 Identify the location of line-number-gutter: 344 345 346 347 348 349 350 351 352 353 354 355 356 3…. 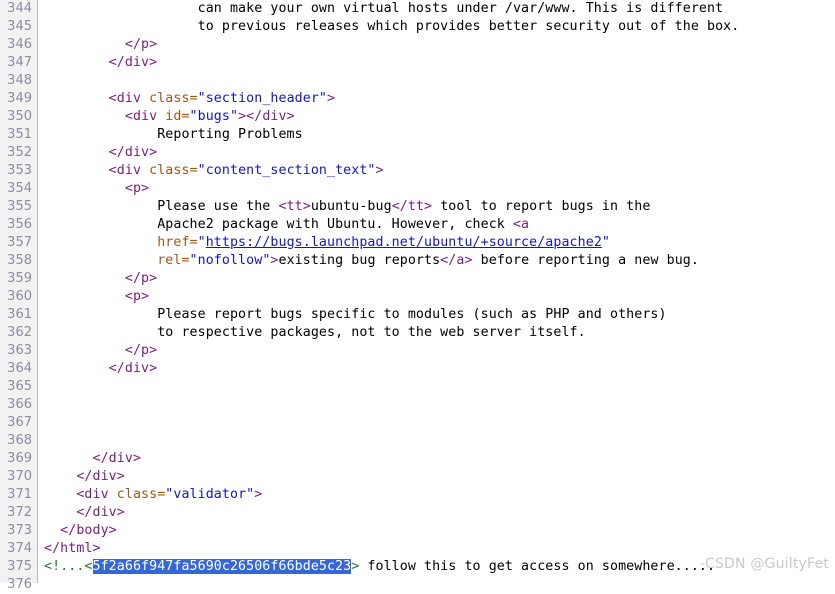
(19, 296).